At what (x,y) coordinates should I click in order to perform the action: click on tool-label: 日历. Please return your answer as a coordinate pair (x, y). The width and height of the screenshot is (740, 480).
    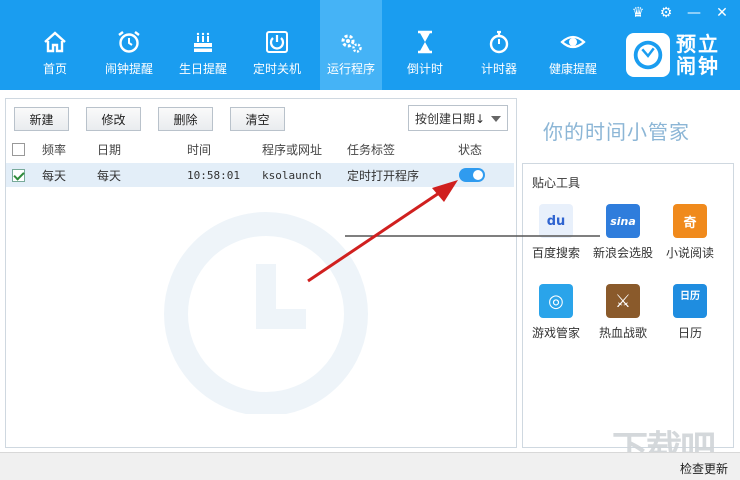
    Looking at the image, I should click on (689, 333).